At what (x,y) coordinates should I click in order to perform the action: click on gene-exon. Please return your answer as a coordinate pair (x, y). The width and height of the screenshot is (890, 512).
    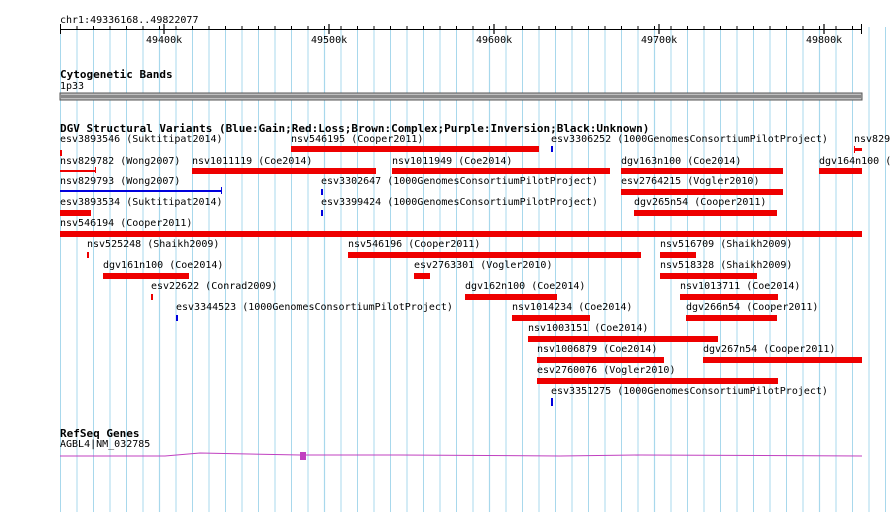
    Looking at the image, I should click on (303, 456).